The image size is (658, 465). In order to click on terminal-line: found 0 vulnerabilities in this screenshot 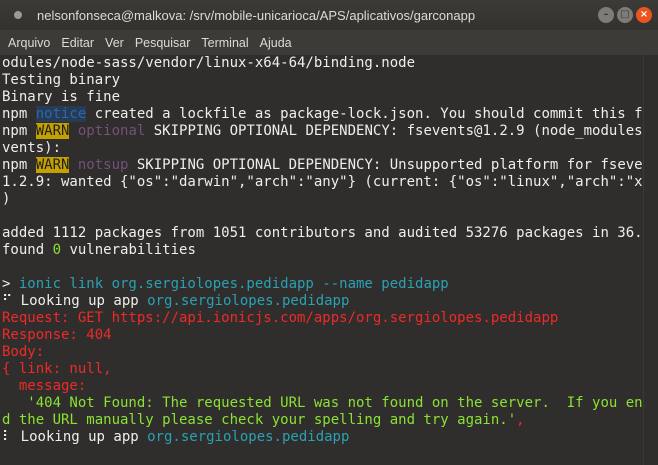, I will do `click(323, 250)`.